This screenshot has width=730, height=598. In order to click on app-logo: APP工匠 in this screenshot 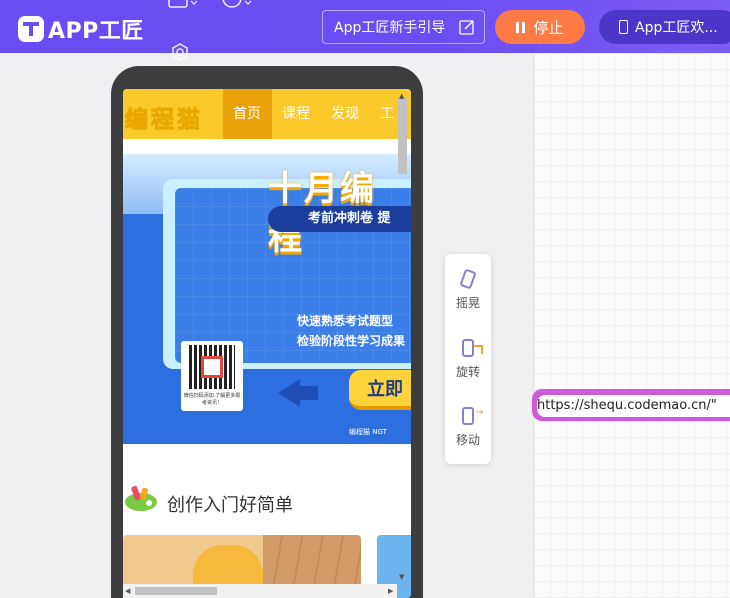, I will do `click(81, 29)`.